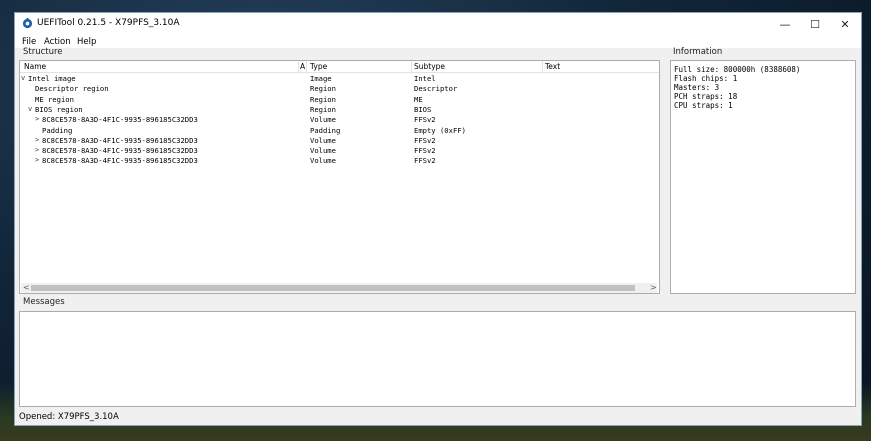 This screenshot has width=871, height=441. I want to click on scrollbar-thumb, so click(333, 288).